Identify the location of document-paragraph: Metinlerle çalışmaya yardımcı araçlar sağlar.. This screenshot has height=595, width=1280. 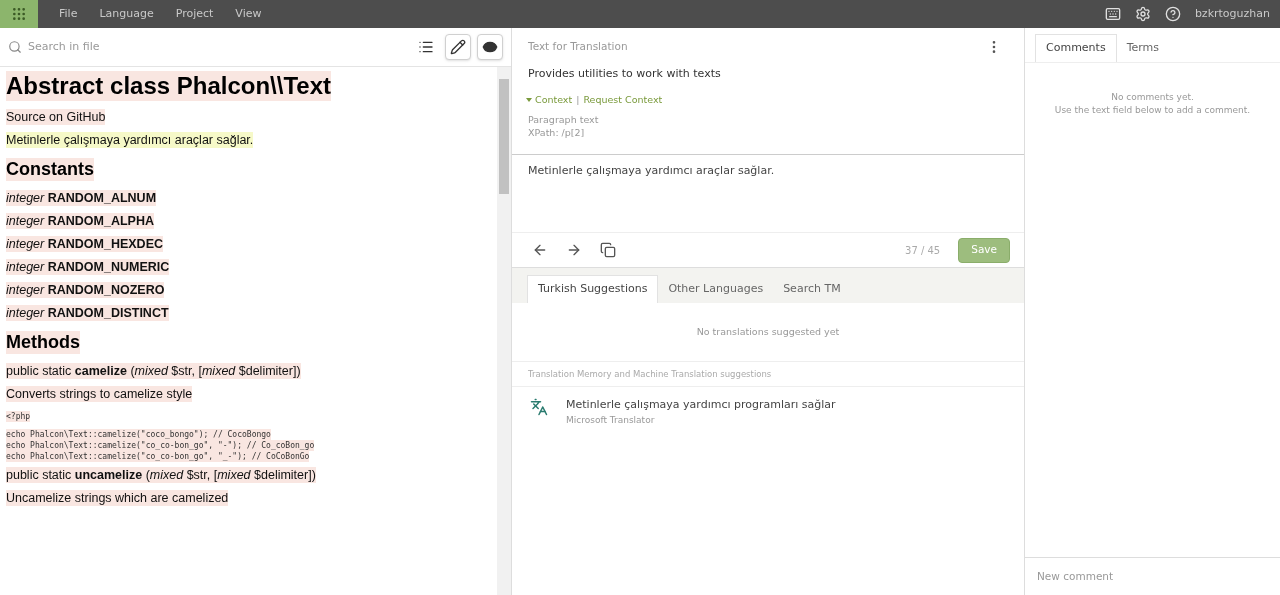
(130, 140).